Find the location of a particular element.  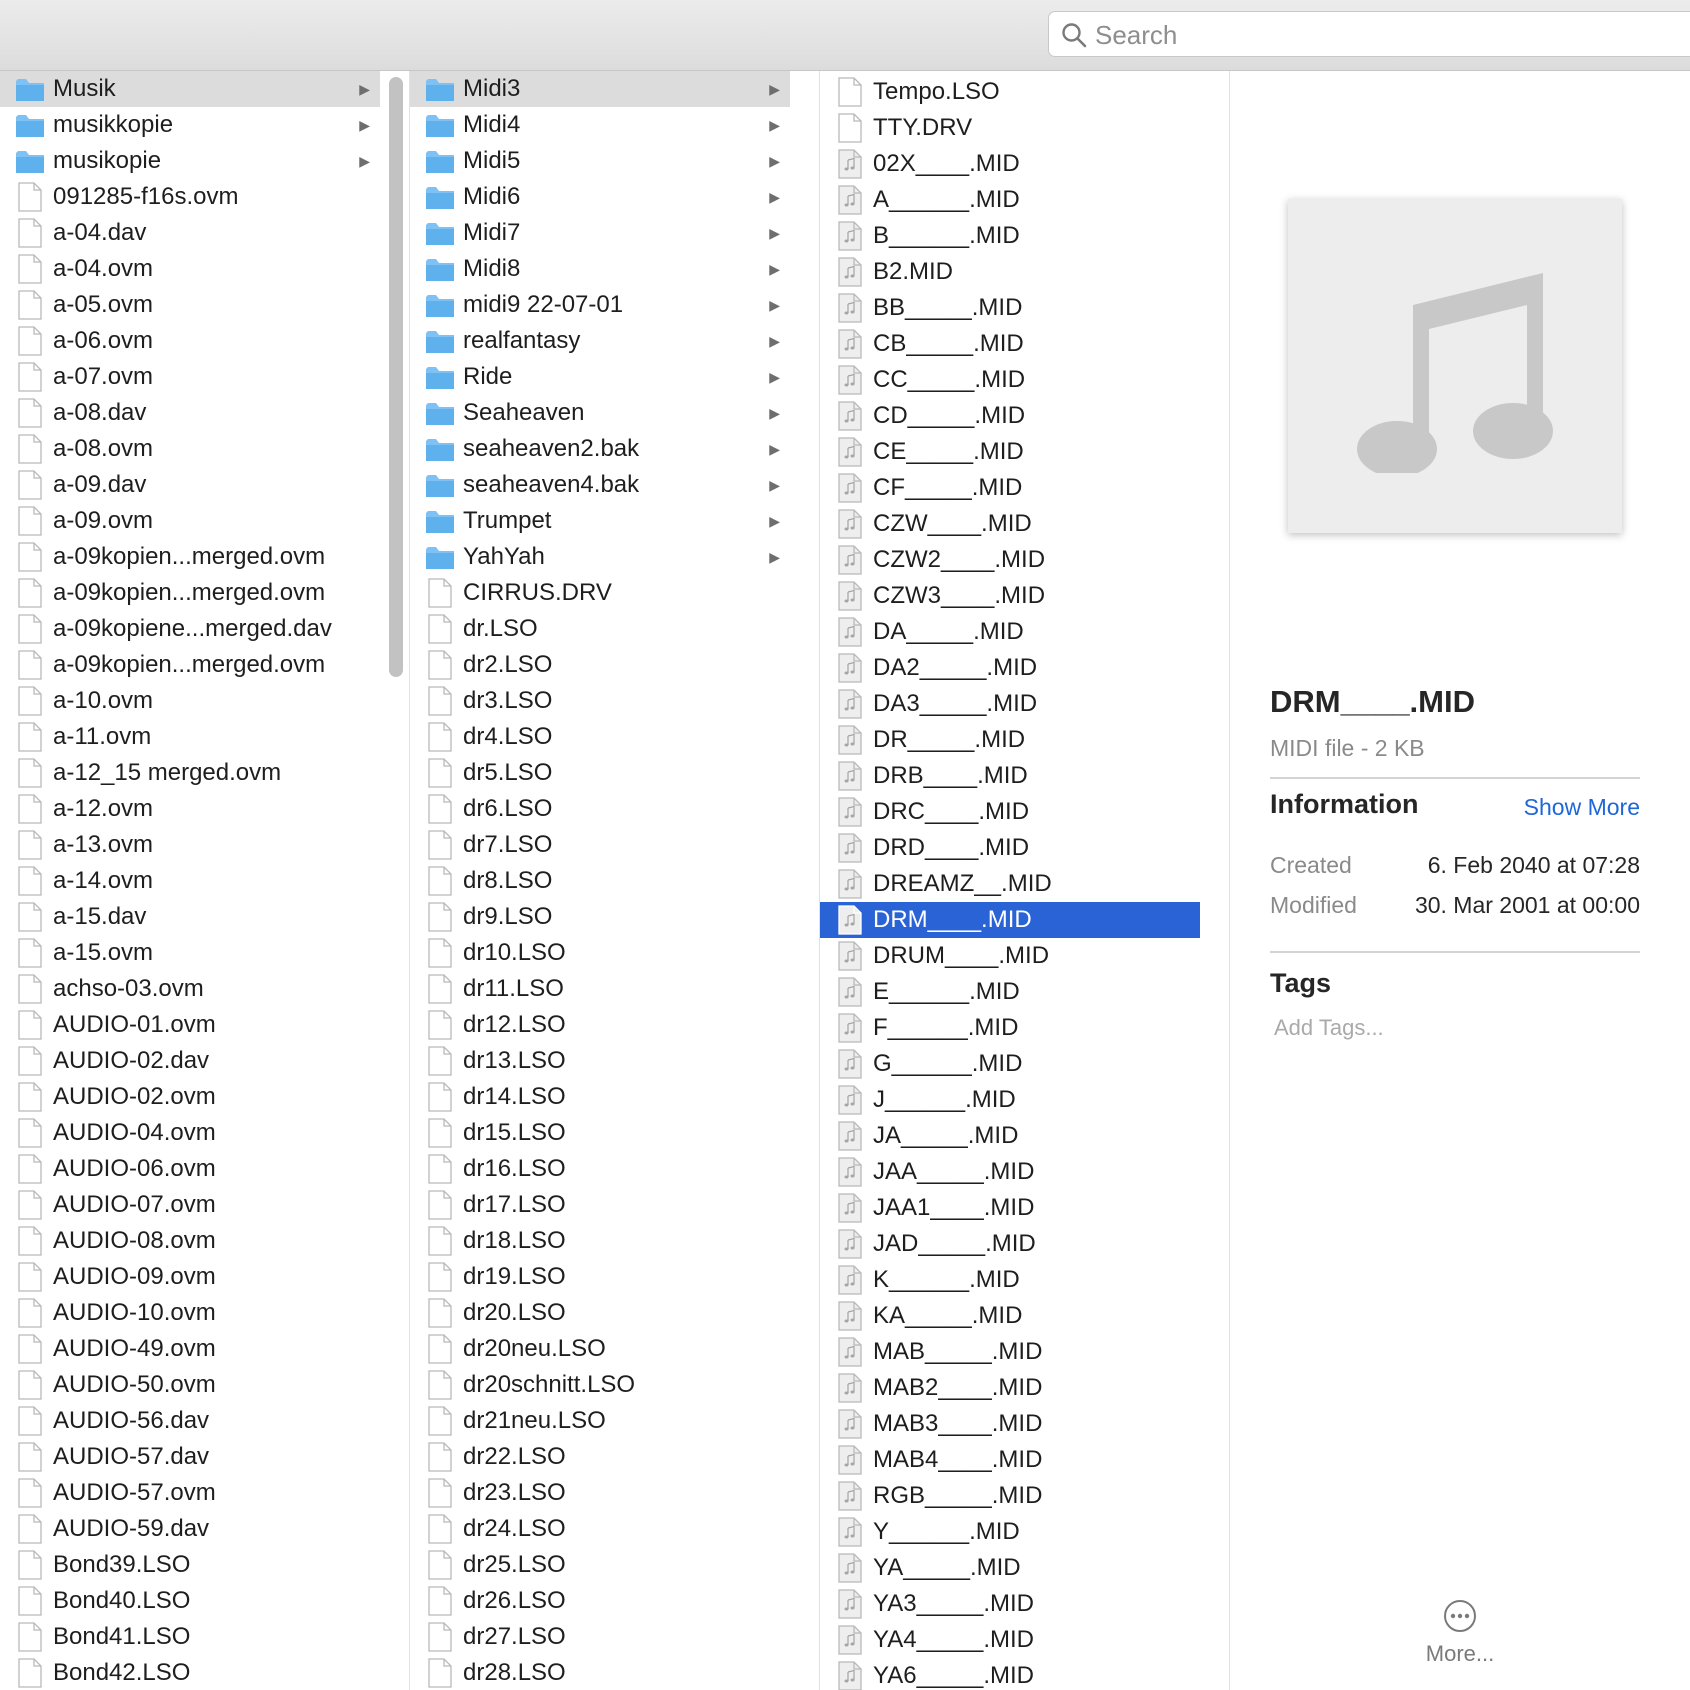

file-item: dr20neu.LSO is located at coordinates (600, 1349).